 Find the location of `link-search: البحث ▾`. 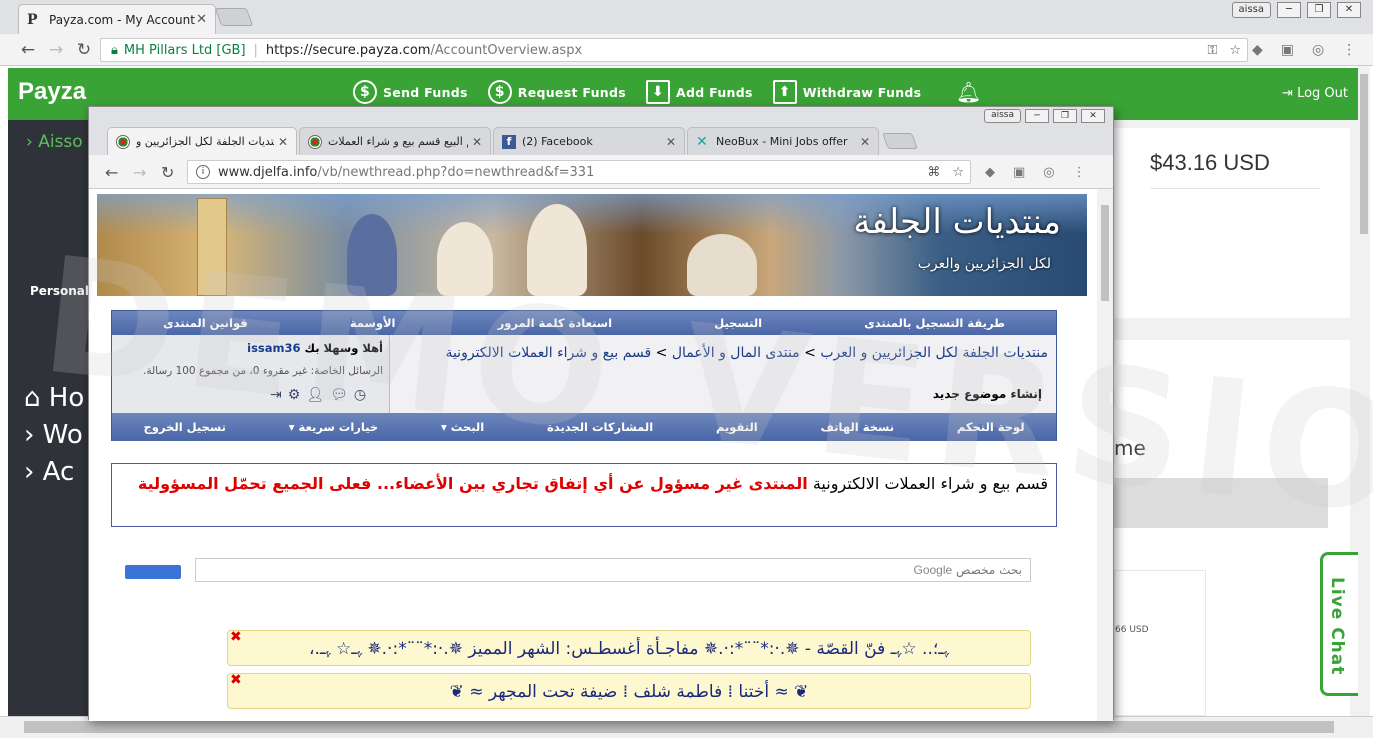

link-search: البحث ▾ is located at coordinates (462, 427).